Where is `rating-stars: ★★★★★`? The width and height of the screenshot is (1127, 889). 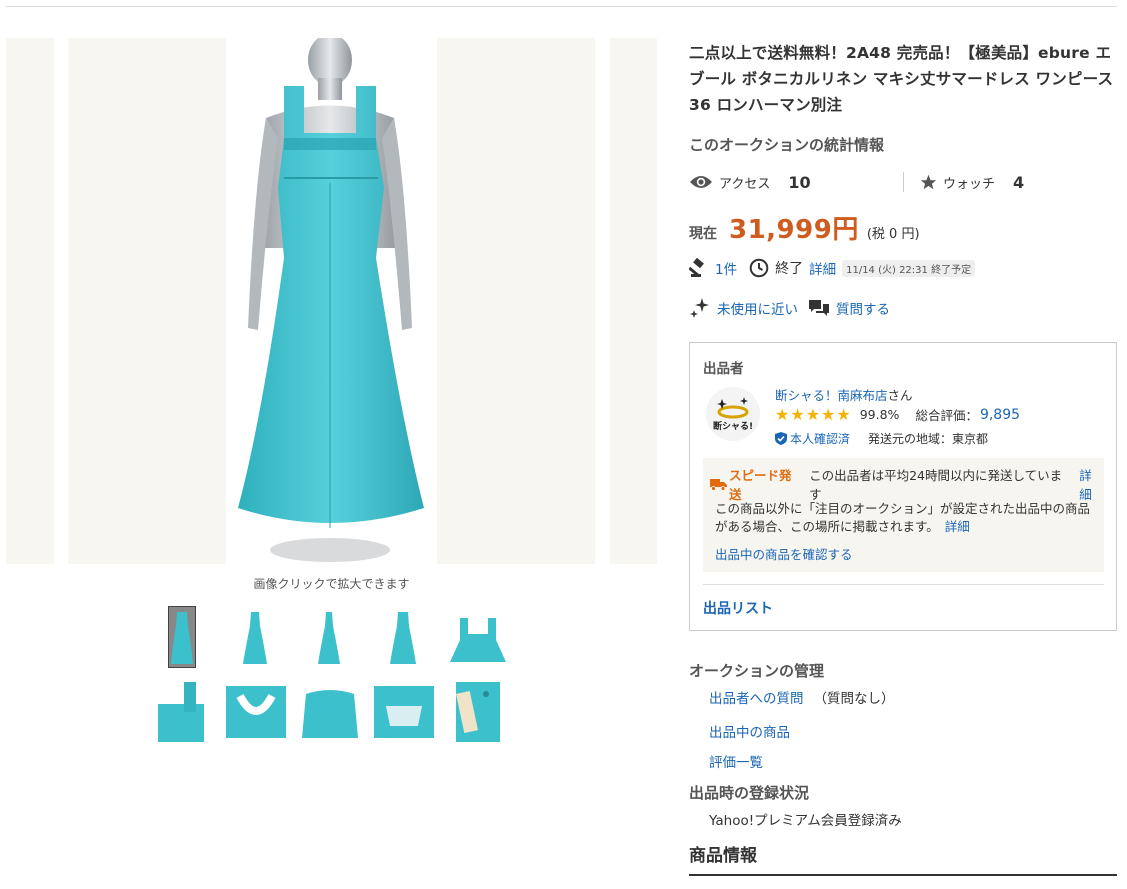
rating-stars: ★★★★★ is located at coordinates (813, 414).